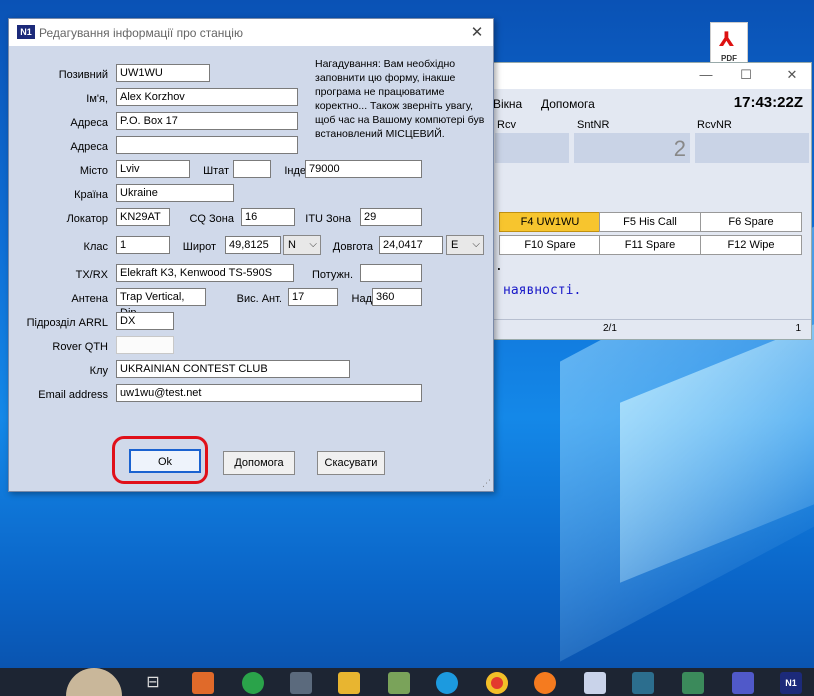 This screenshot has height=696, width=814. Describe the element at coordinates (207, 145) in the screenshot. I see `address2-input` at that location.